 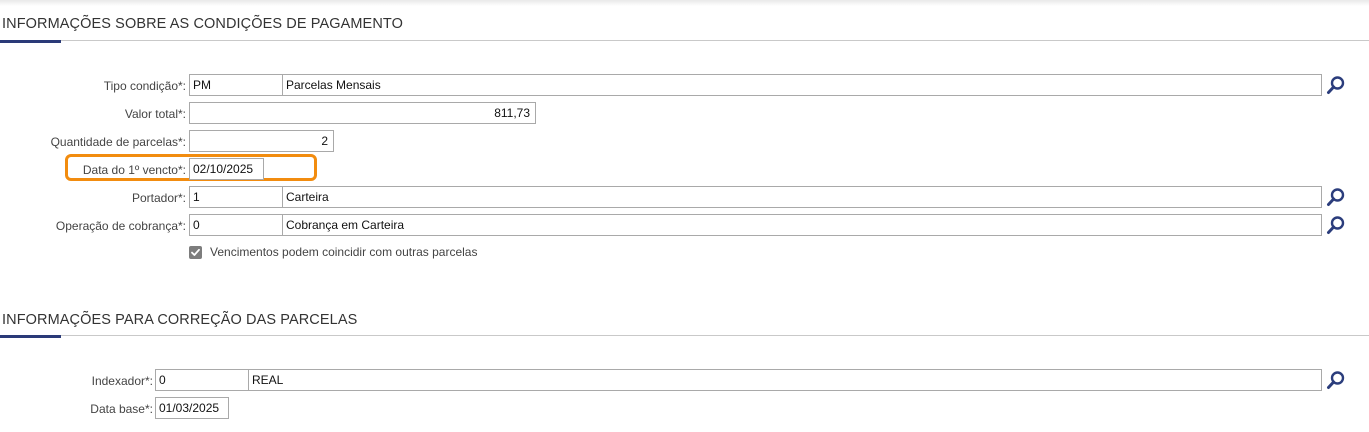 What do you see at coordinates (802, 197) in the screenshot?
I see `portador-description-input: Carteira` at bounding box center [802, 197].